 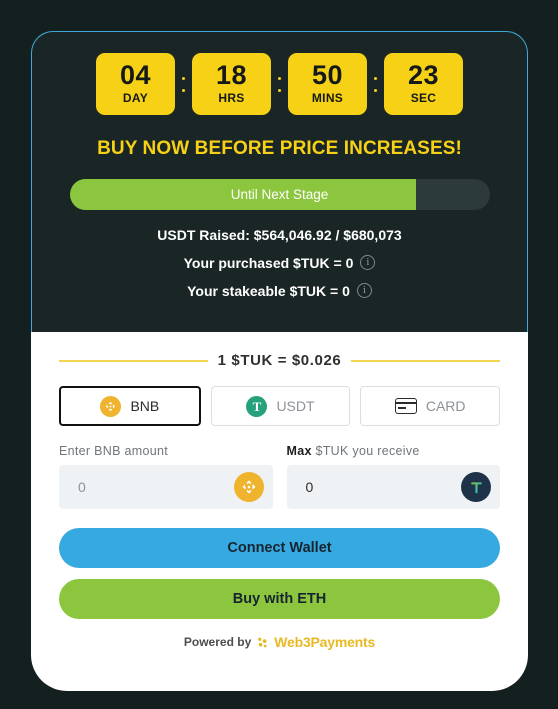 I want to click on purchased-line: Your purchased $TUK = 0 i, so click(x=279, y=262).